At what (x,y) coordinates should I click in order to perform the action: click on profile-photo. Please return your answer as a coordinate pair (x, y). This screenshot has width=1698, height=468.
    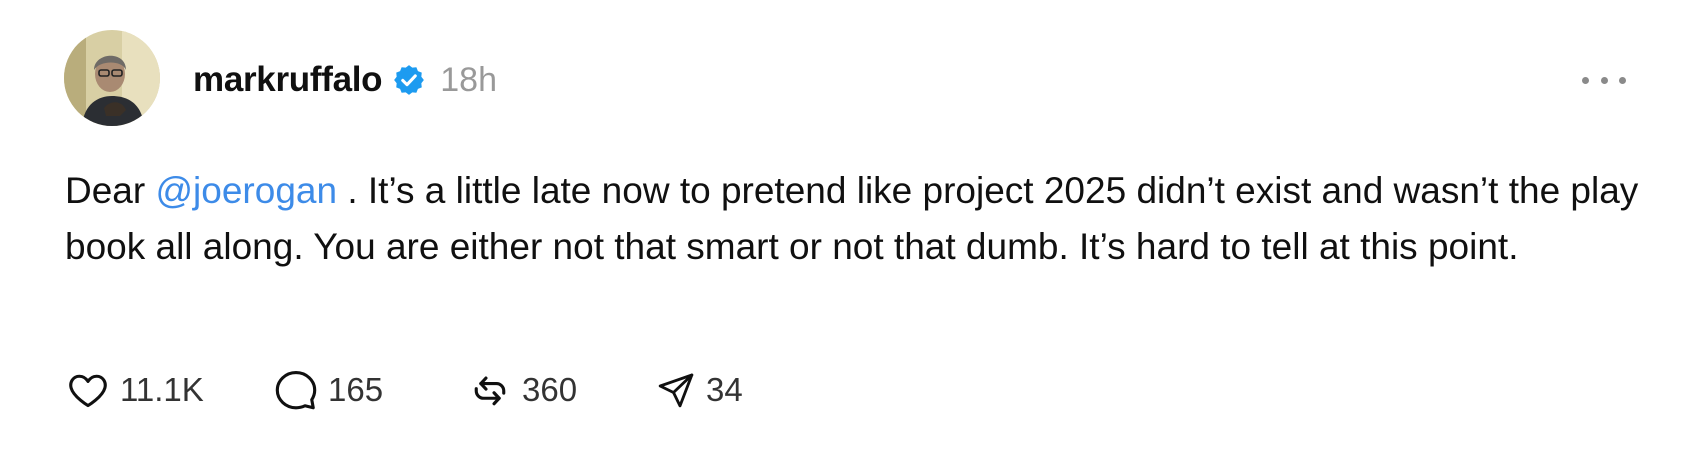
    Looking at the image, I should click on (112, 78).